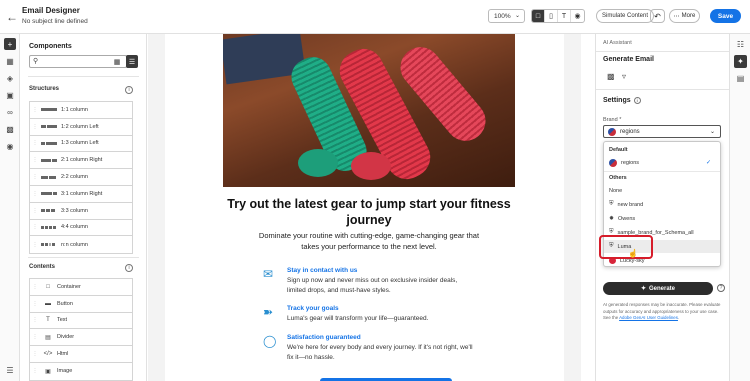  Describe the element at coordinates (66, 337) in the screenshot. I see `content-label: Divider` at that location.